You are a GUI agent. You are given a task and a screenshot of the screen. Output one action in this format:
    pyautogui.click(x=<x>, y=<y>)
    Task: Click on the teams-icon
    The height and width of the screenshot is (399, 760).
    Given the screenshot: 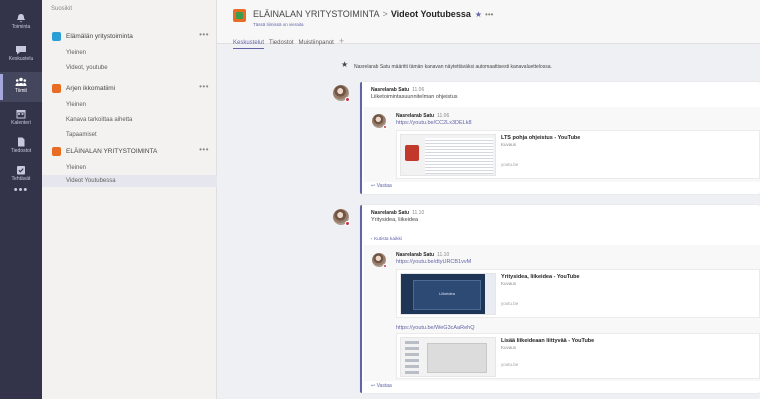 What is the action you would take?
    pyautogui.click(x=21, y=82)
    